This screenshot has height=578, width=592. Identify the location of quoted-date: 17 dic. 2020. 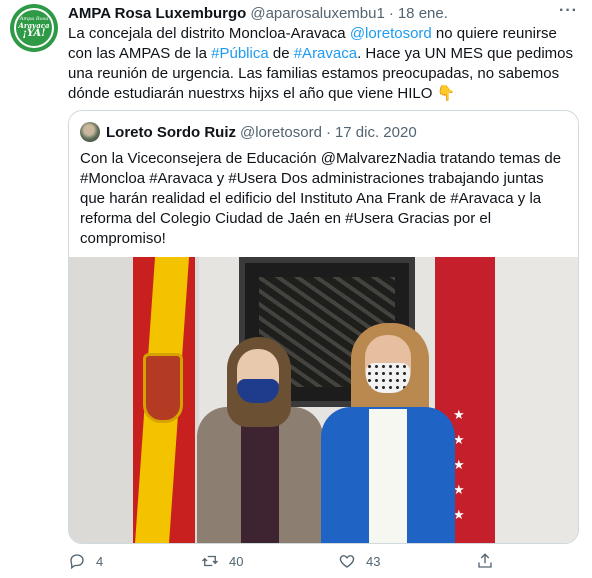
(375, 132).